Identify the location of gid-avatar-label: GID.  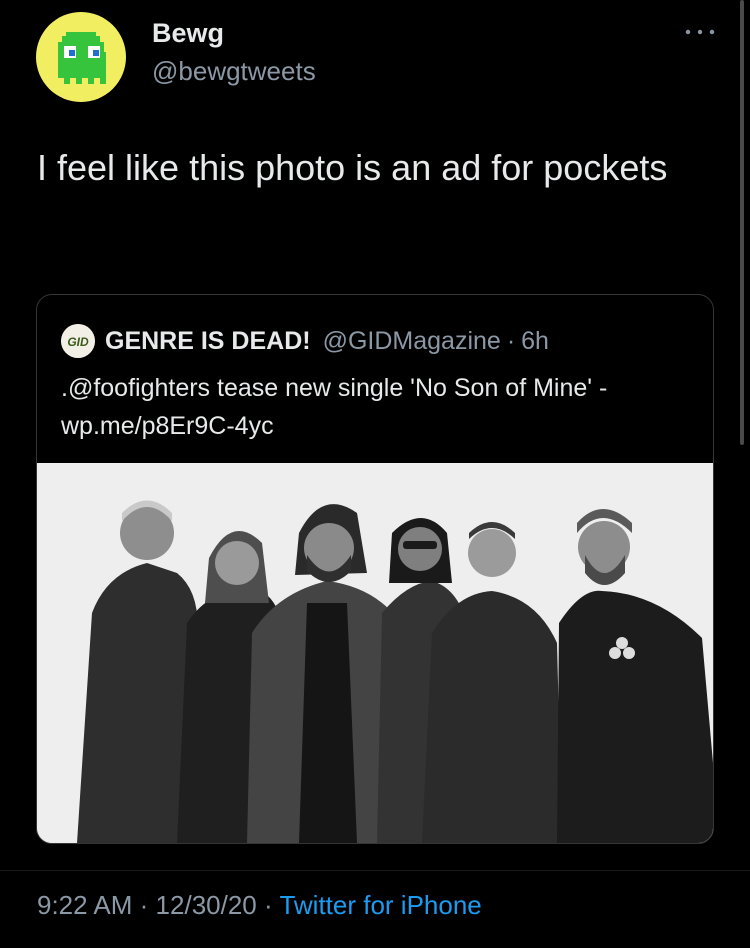
(78, 342).